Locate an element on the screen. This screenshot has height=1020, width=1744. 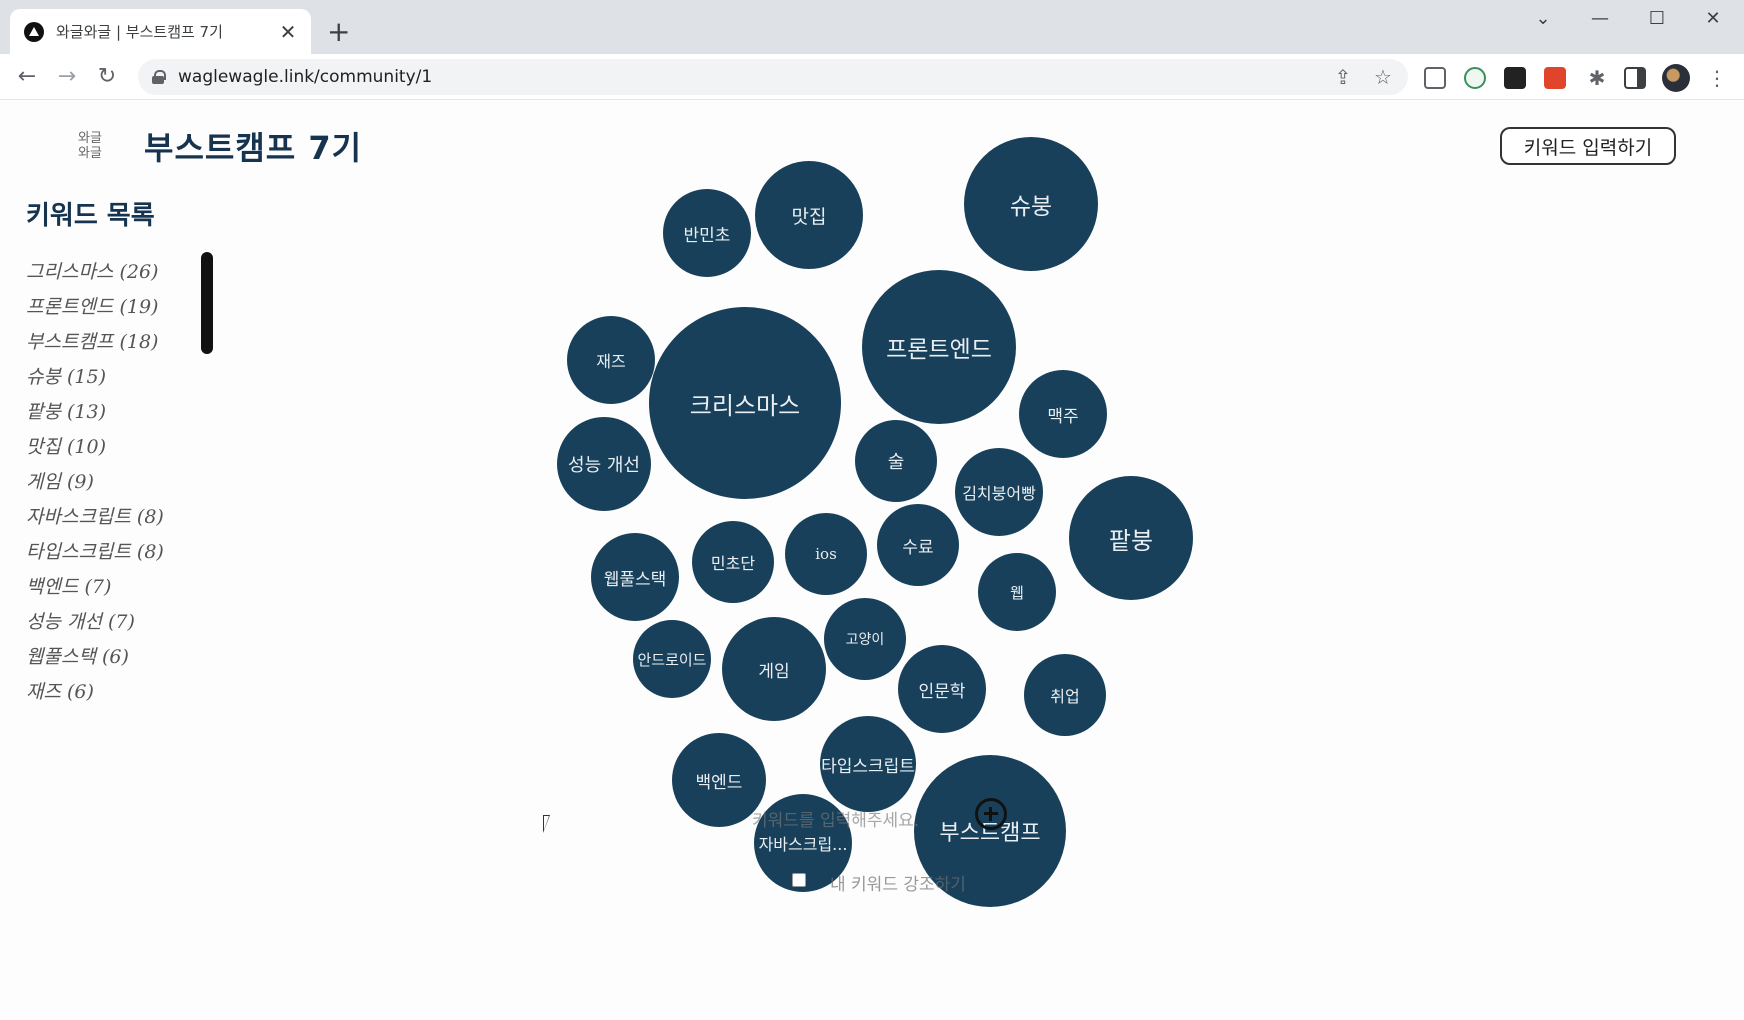
waglewagle-logo: 와글 와글 is located at coordinates (90, 149).